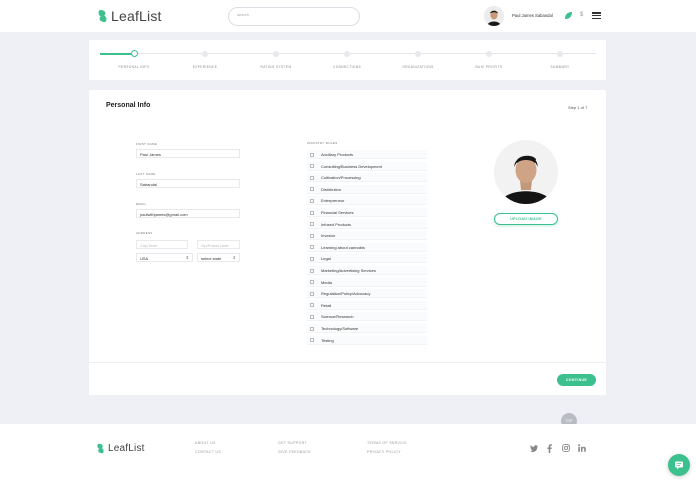 This screenshot has width=696, height=484. What do you see at coordinates (146, 174) in the screenshot?
I see `last-name-label: LAST NAME` at bounding box center [146, 174].